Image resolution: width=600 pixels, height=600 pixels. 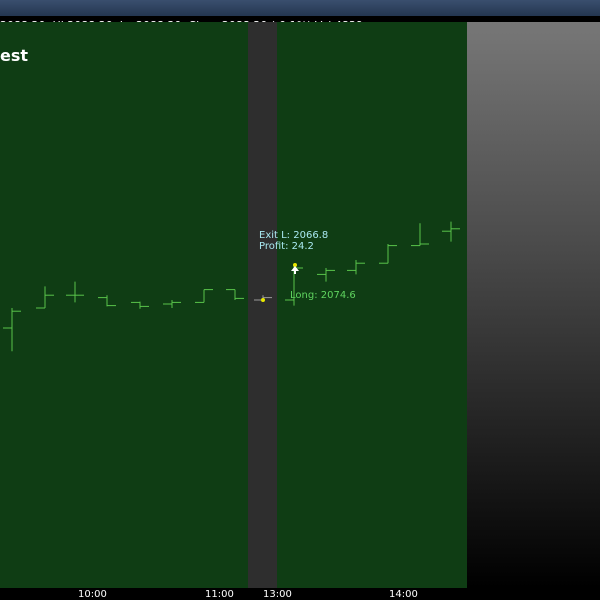 What do you see at coordinates (286, 246) in the screenshot?
I see `profit-label: Profit: 24.2` at bounding box center [286, 246].